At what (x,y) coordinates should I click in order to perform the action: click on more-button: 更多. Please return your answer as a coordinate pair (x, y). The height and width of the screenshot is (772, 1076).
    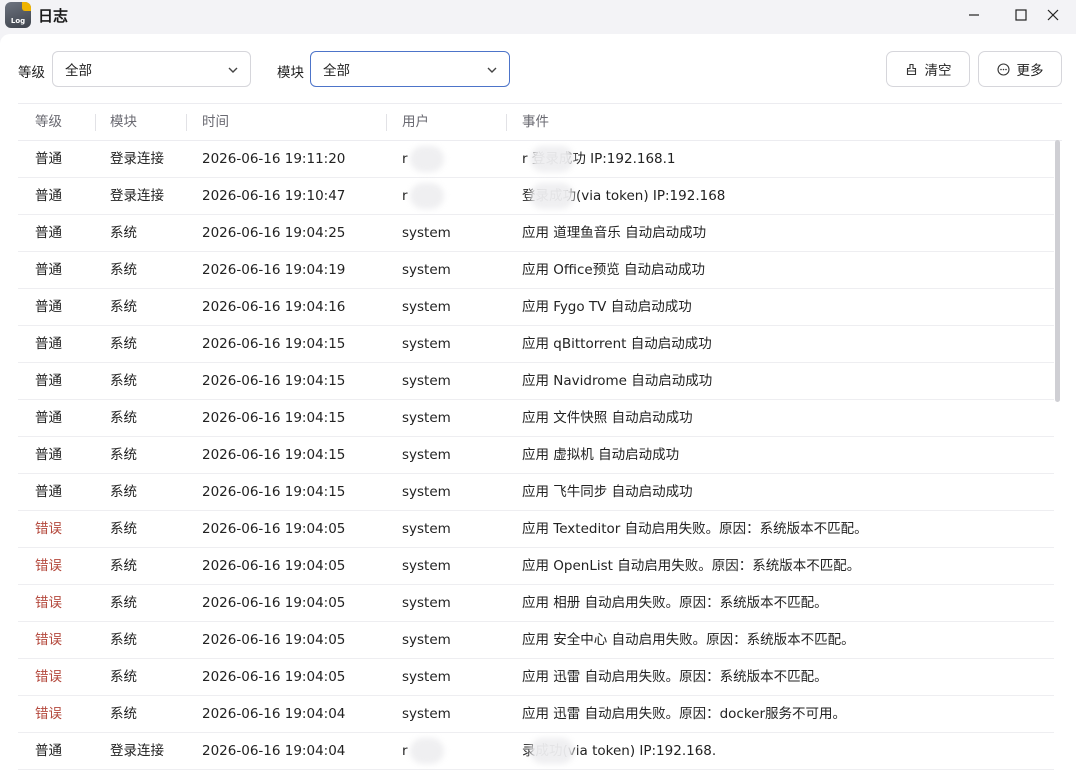
    Looking at the image, I should click on (1020, 69).